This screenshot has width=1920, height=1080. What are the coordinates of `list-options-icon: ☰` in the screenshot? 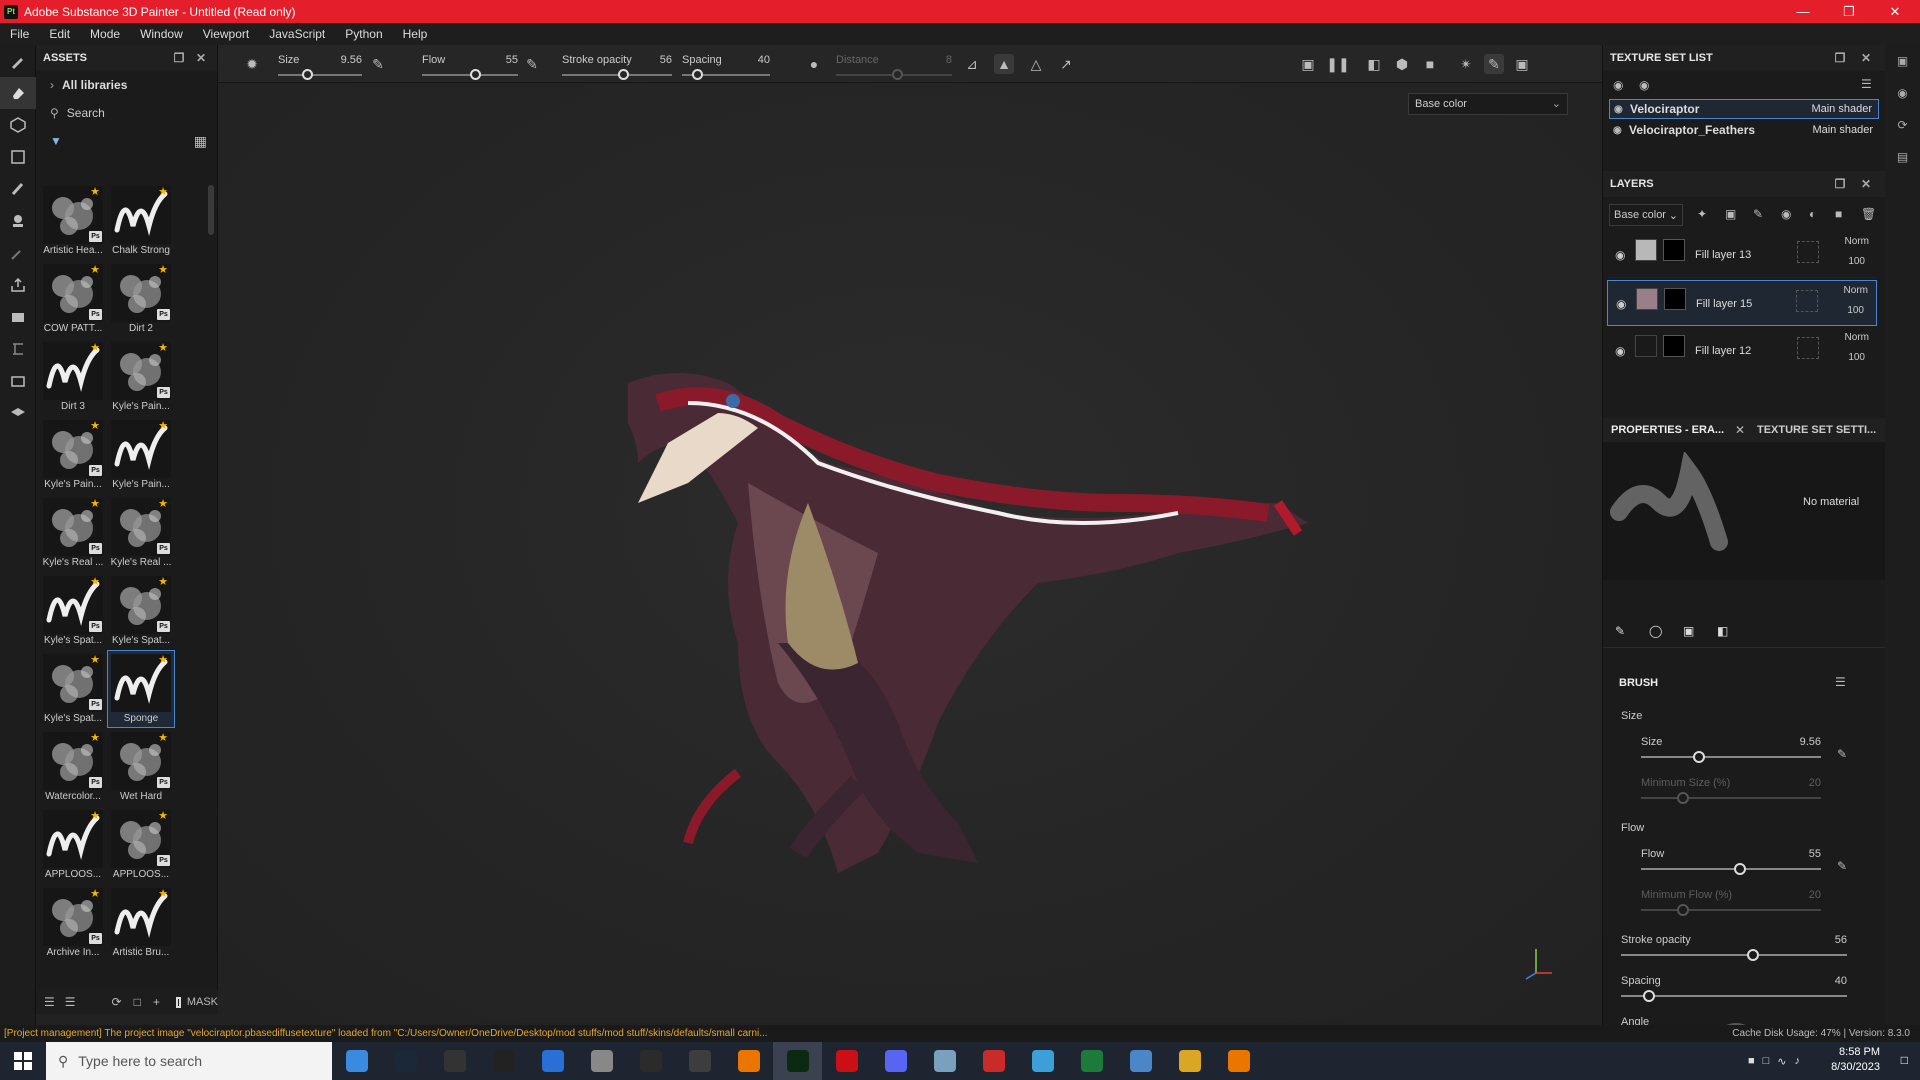 It's located at (49, 1002).